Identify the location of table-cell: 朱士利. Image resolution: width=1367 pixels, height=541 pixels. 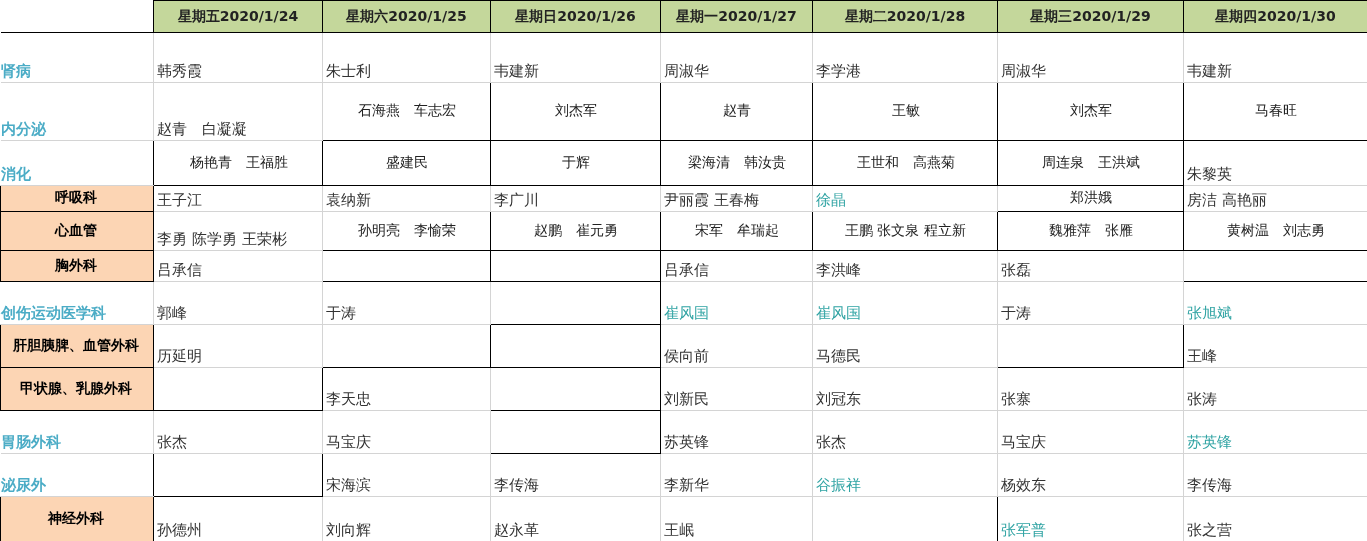
(406, 57).